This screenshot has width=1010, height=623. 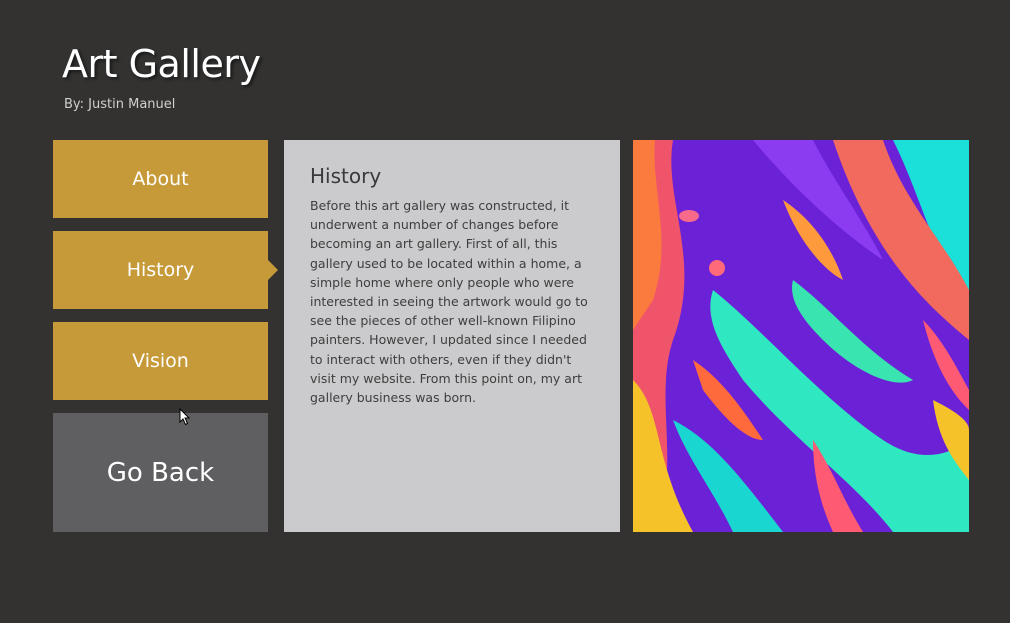 What do you see at coordinates (120, 104) in the screenshot?
I see `author-byline: By: Justin Manuel` at bounding box center [120, 104].